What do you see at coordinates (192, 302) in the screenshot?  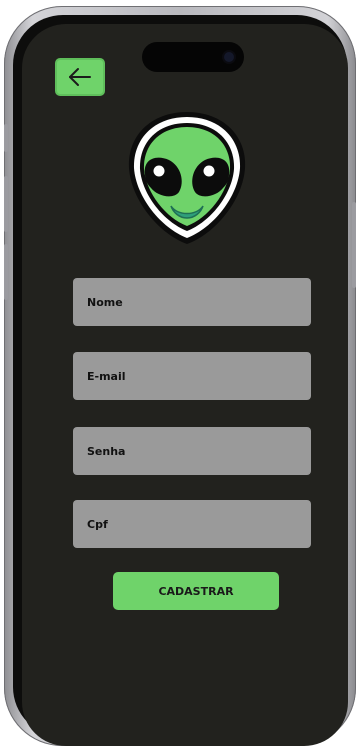 I see `name-field: Nome` at bounding box center [192, 302].